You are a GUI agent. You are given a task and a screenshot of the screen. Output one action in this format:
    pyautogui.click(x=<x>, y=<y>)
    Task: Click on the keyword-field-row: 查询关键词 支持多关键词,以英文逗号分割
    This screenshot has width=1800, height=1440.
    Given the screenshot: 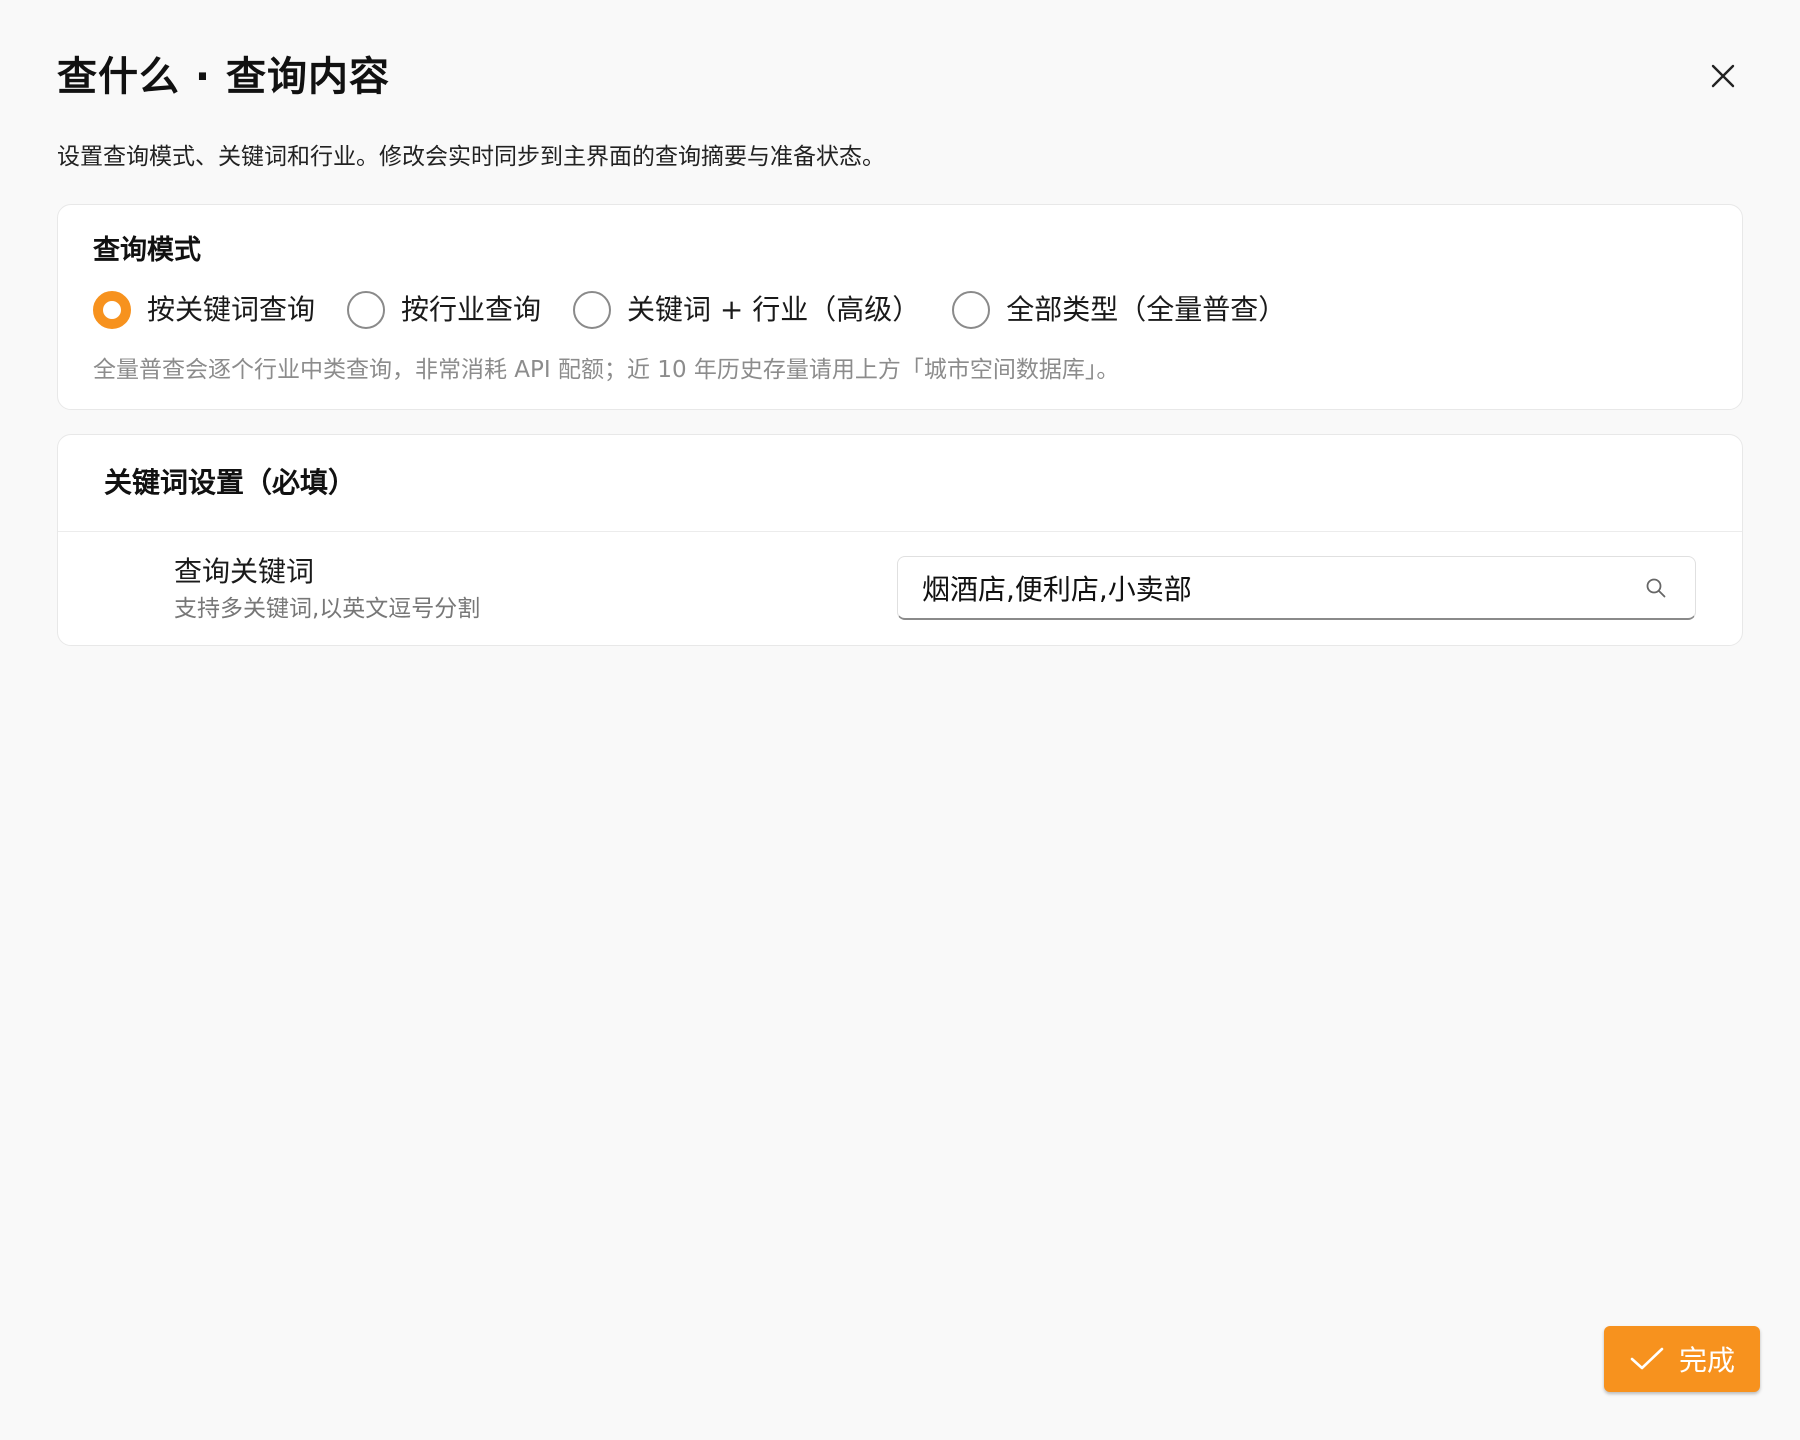 What is the action you would take?
    pyautogui.click(x=900, y=589)
    